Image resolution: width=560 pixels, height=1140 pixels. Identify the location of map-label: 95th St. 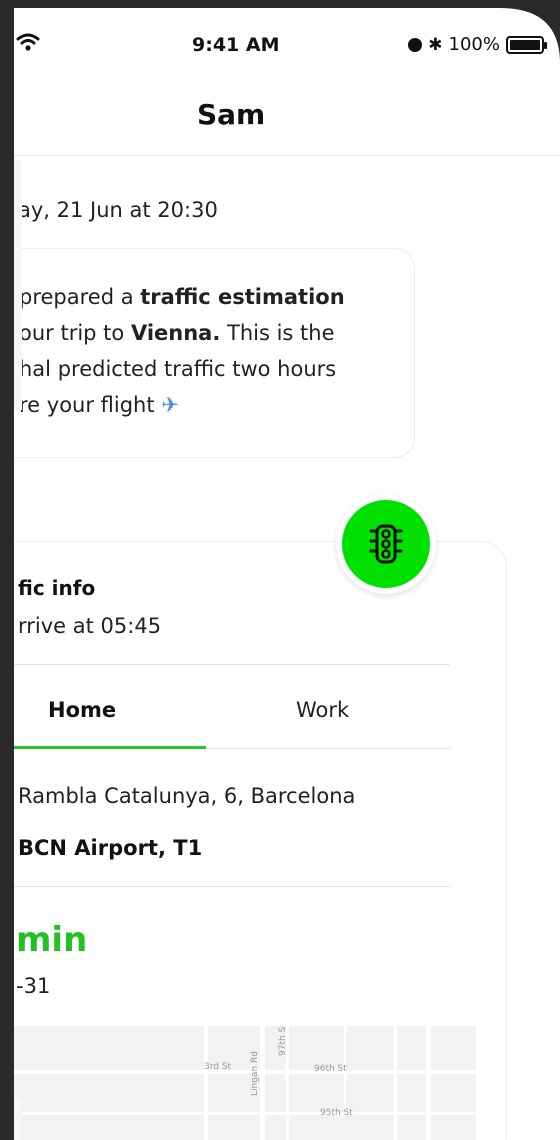
(336, 1113).